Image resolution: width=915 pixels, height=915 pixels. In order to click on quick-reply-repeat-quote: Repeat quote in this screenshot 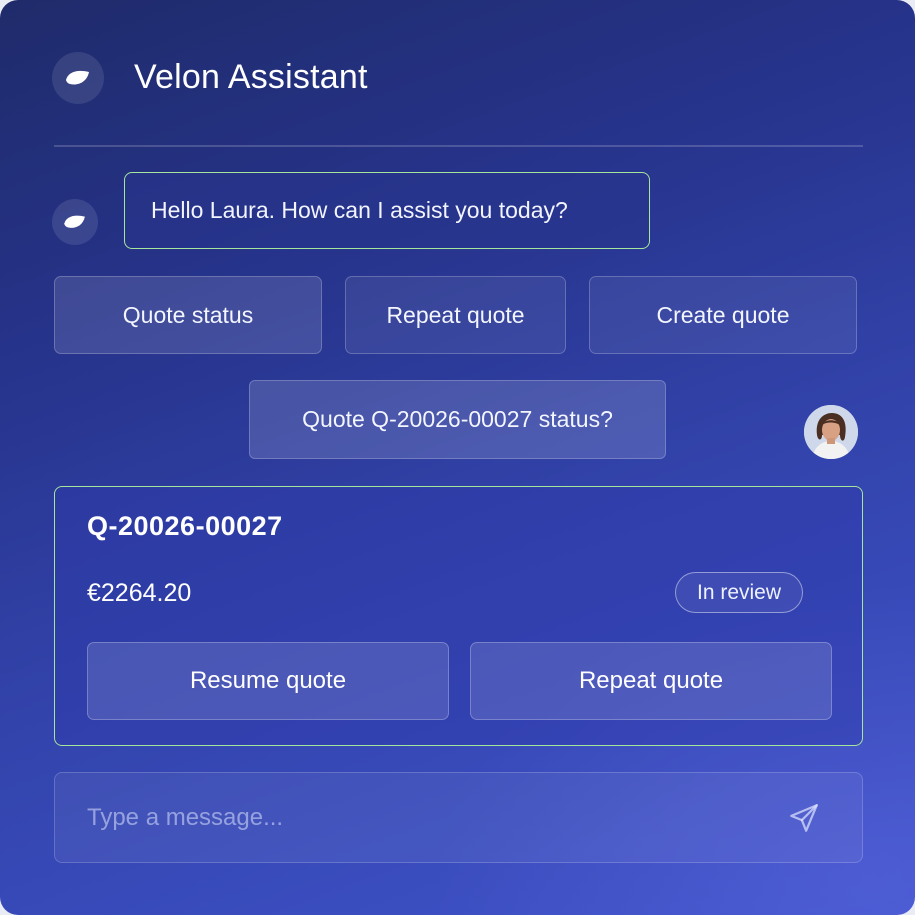, I will do `click(455, 315)`.